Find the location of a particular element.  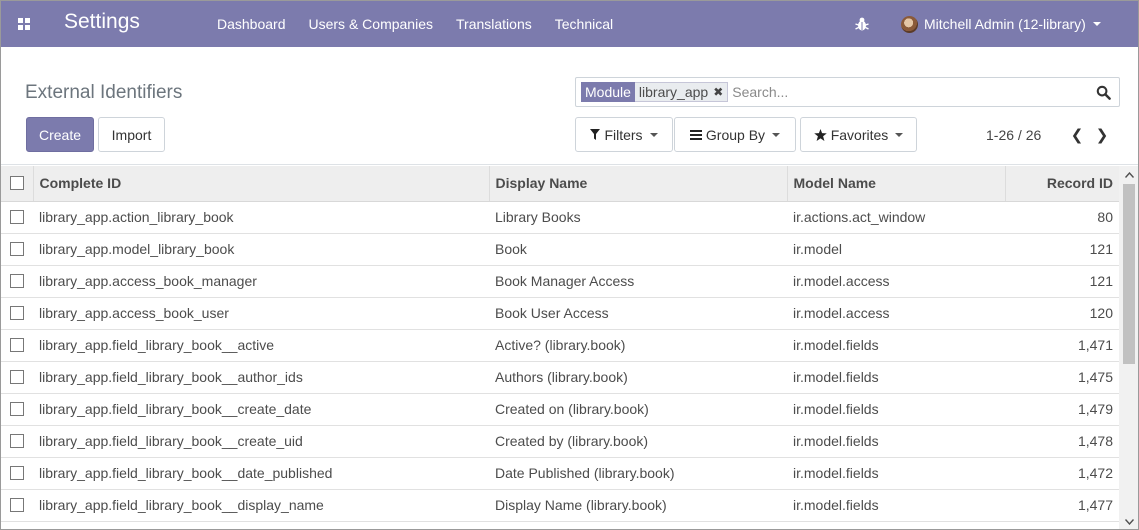

cell-record-id: 120 is located at coordinates (1062, 313).